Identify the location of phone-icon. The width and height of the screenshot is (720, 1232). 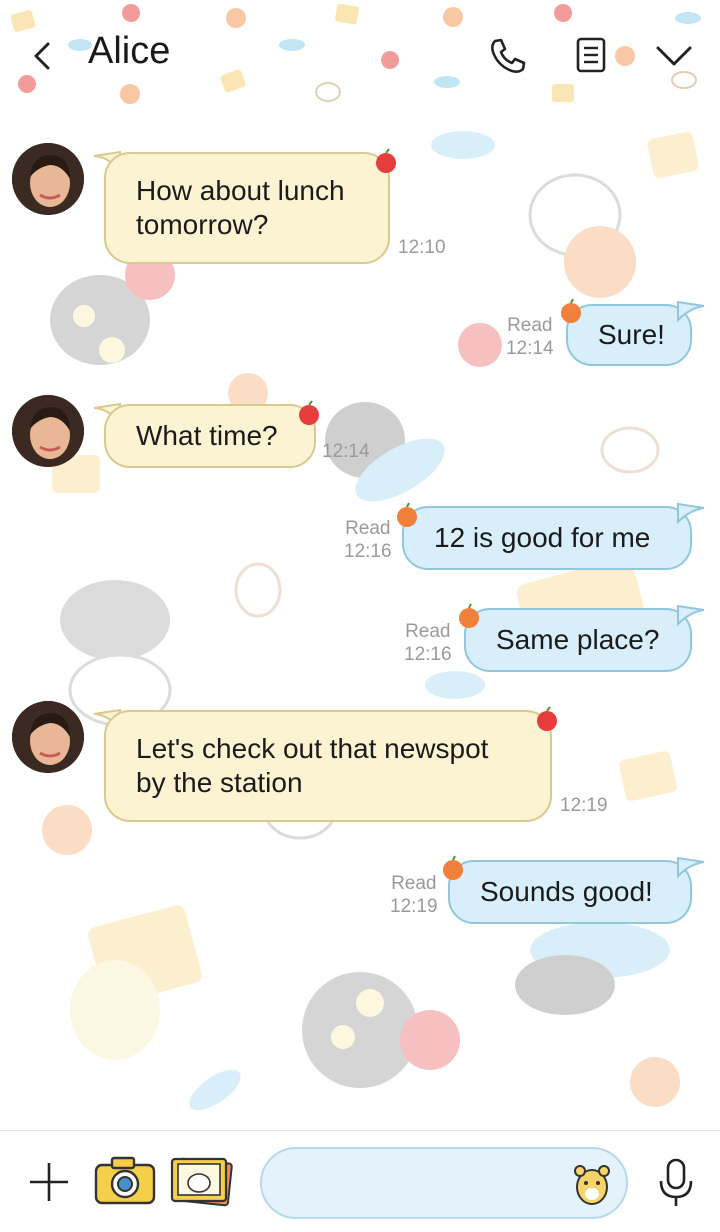
(508, 55).